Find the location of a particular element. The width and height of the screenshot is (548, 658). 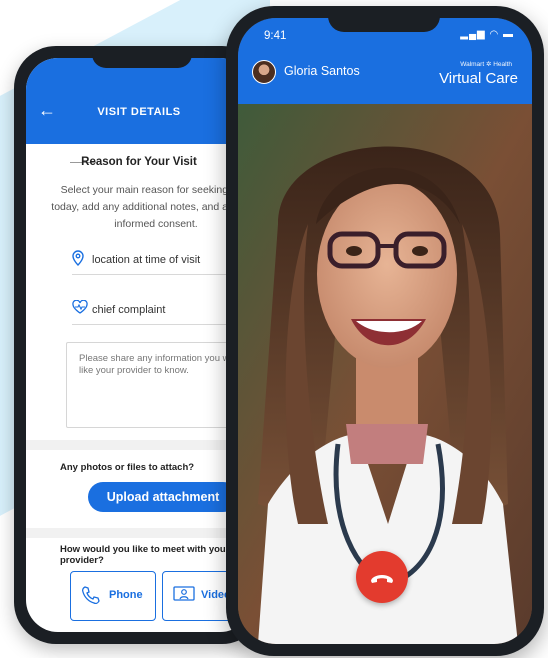

page-title: VISIT DETAILS is located at coordinates (139, 112).